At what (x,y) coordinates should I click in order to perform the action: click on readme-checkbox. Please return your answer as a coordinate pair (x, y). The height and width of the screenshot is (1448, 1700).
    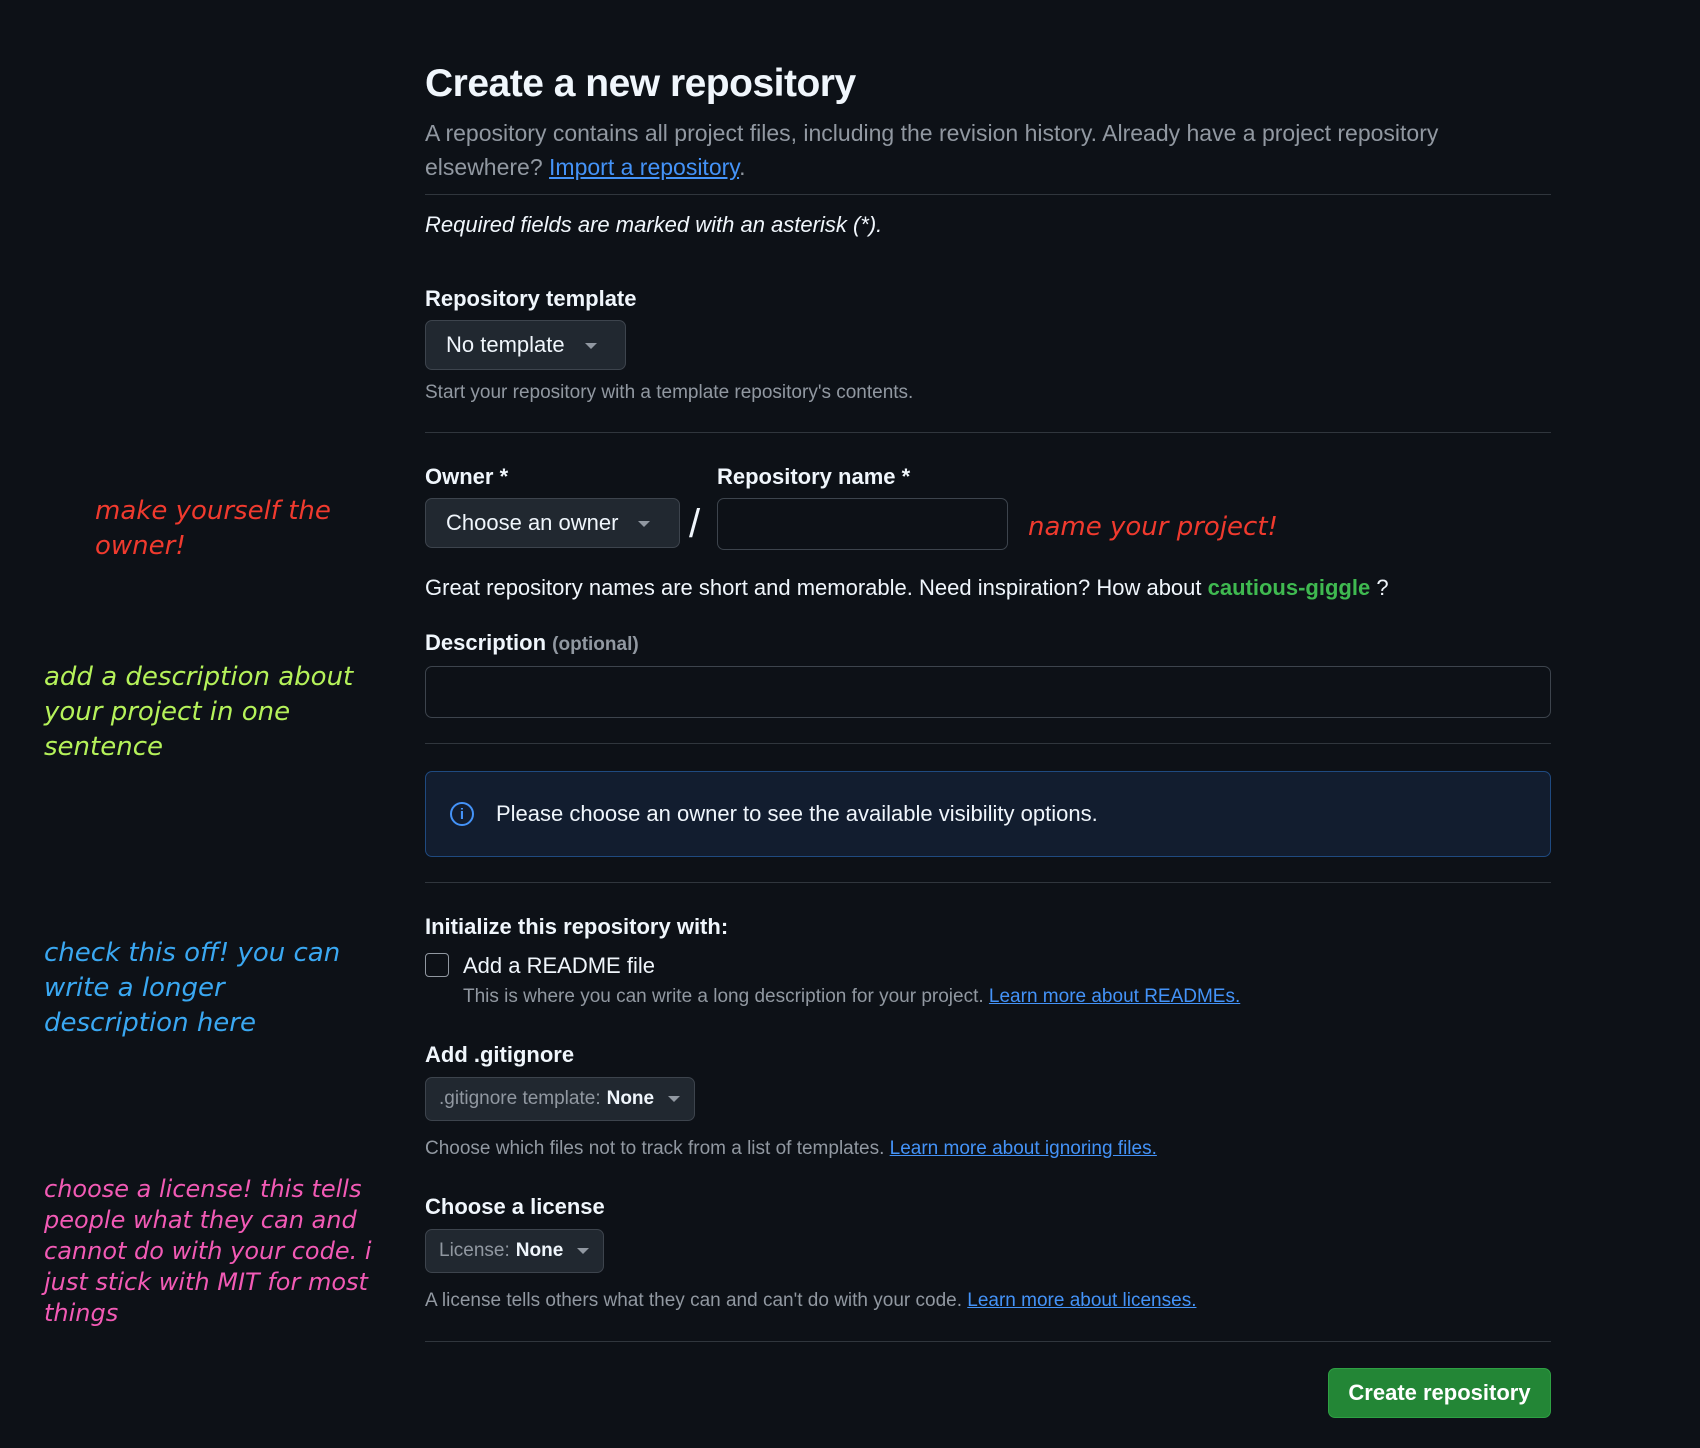
    Looking at the image, I should click on (437, 965).